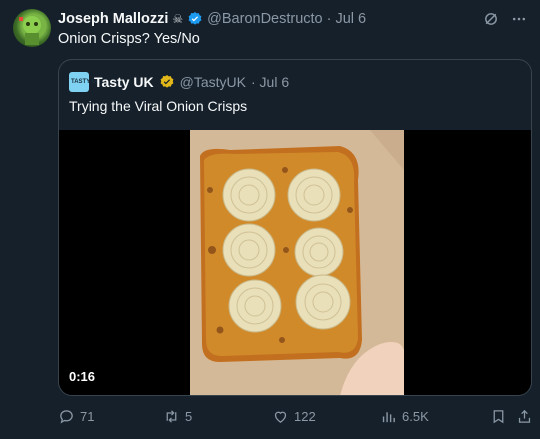  Describe the element at coordinates (264, 19) in the screenshot. I see `author-handle: @BaronDestructo` at that location.